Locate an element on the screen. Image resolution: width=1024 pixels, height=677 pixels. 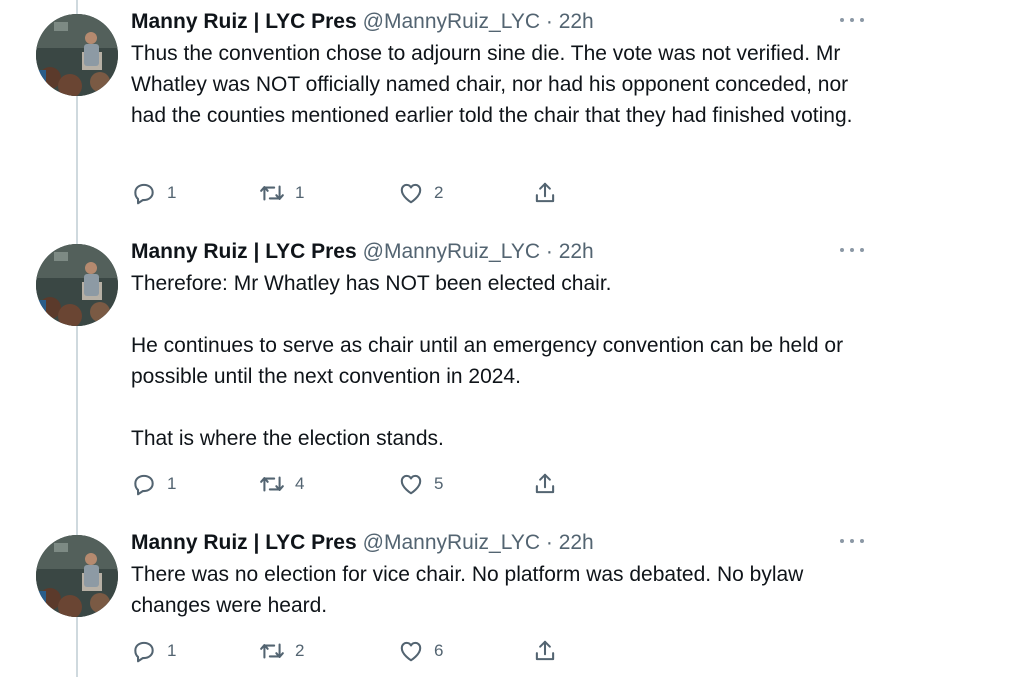
like-count: 6 is located at coordinates (439, 650).